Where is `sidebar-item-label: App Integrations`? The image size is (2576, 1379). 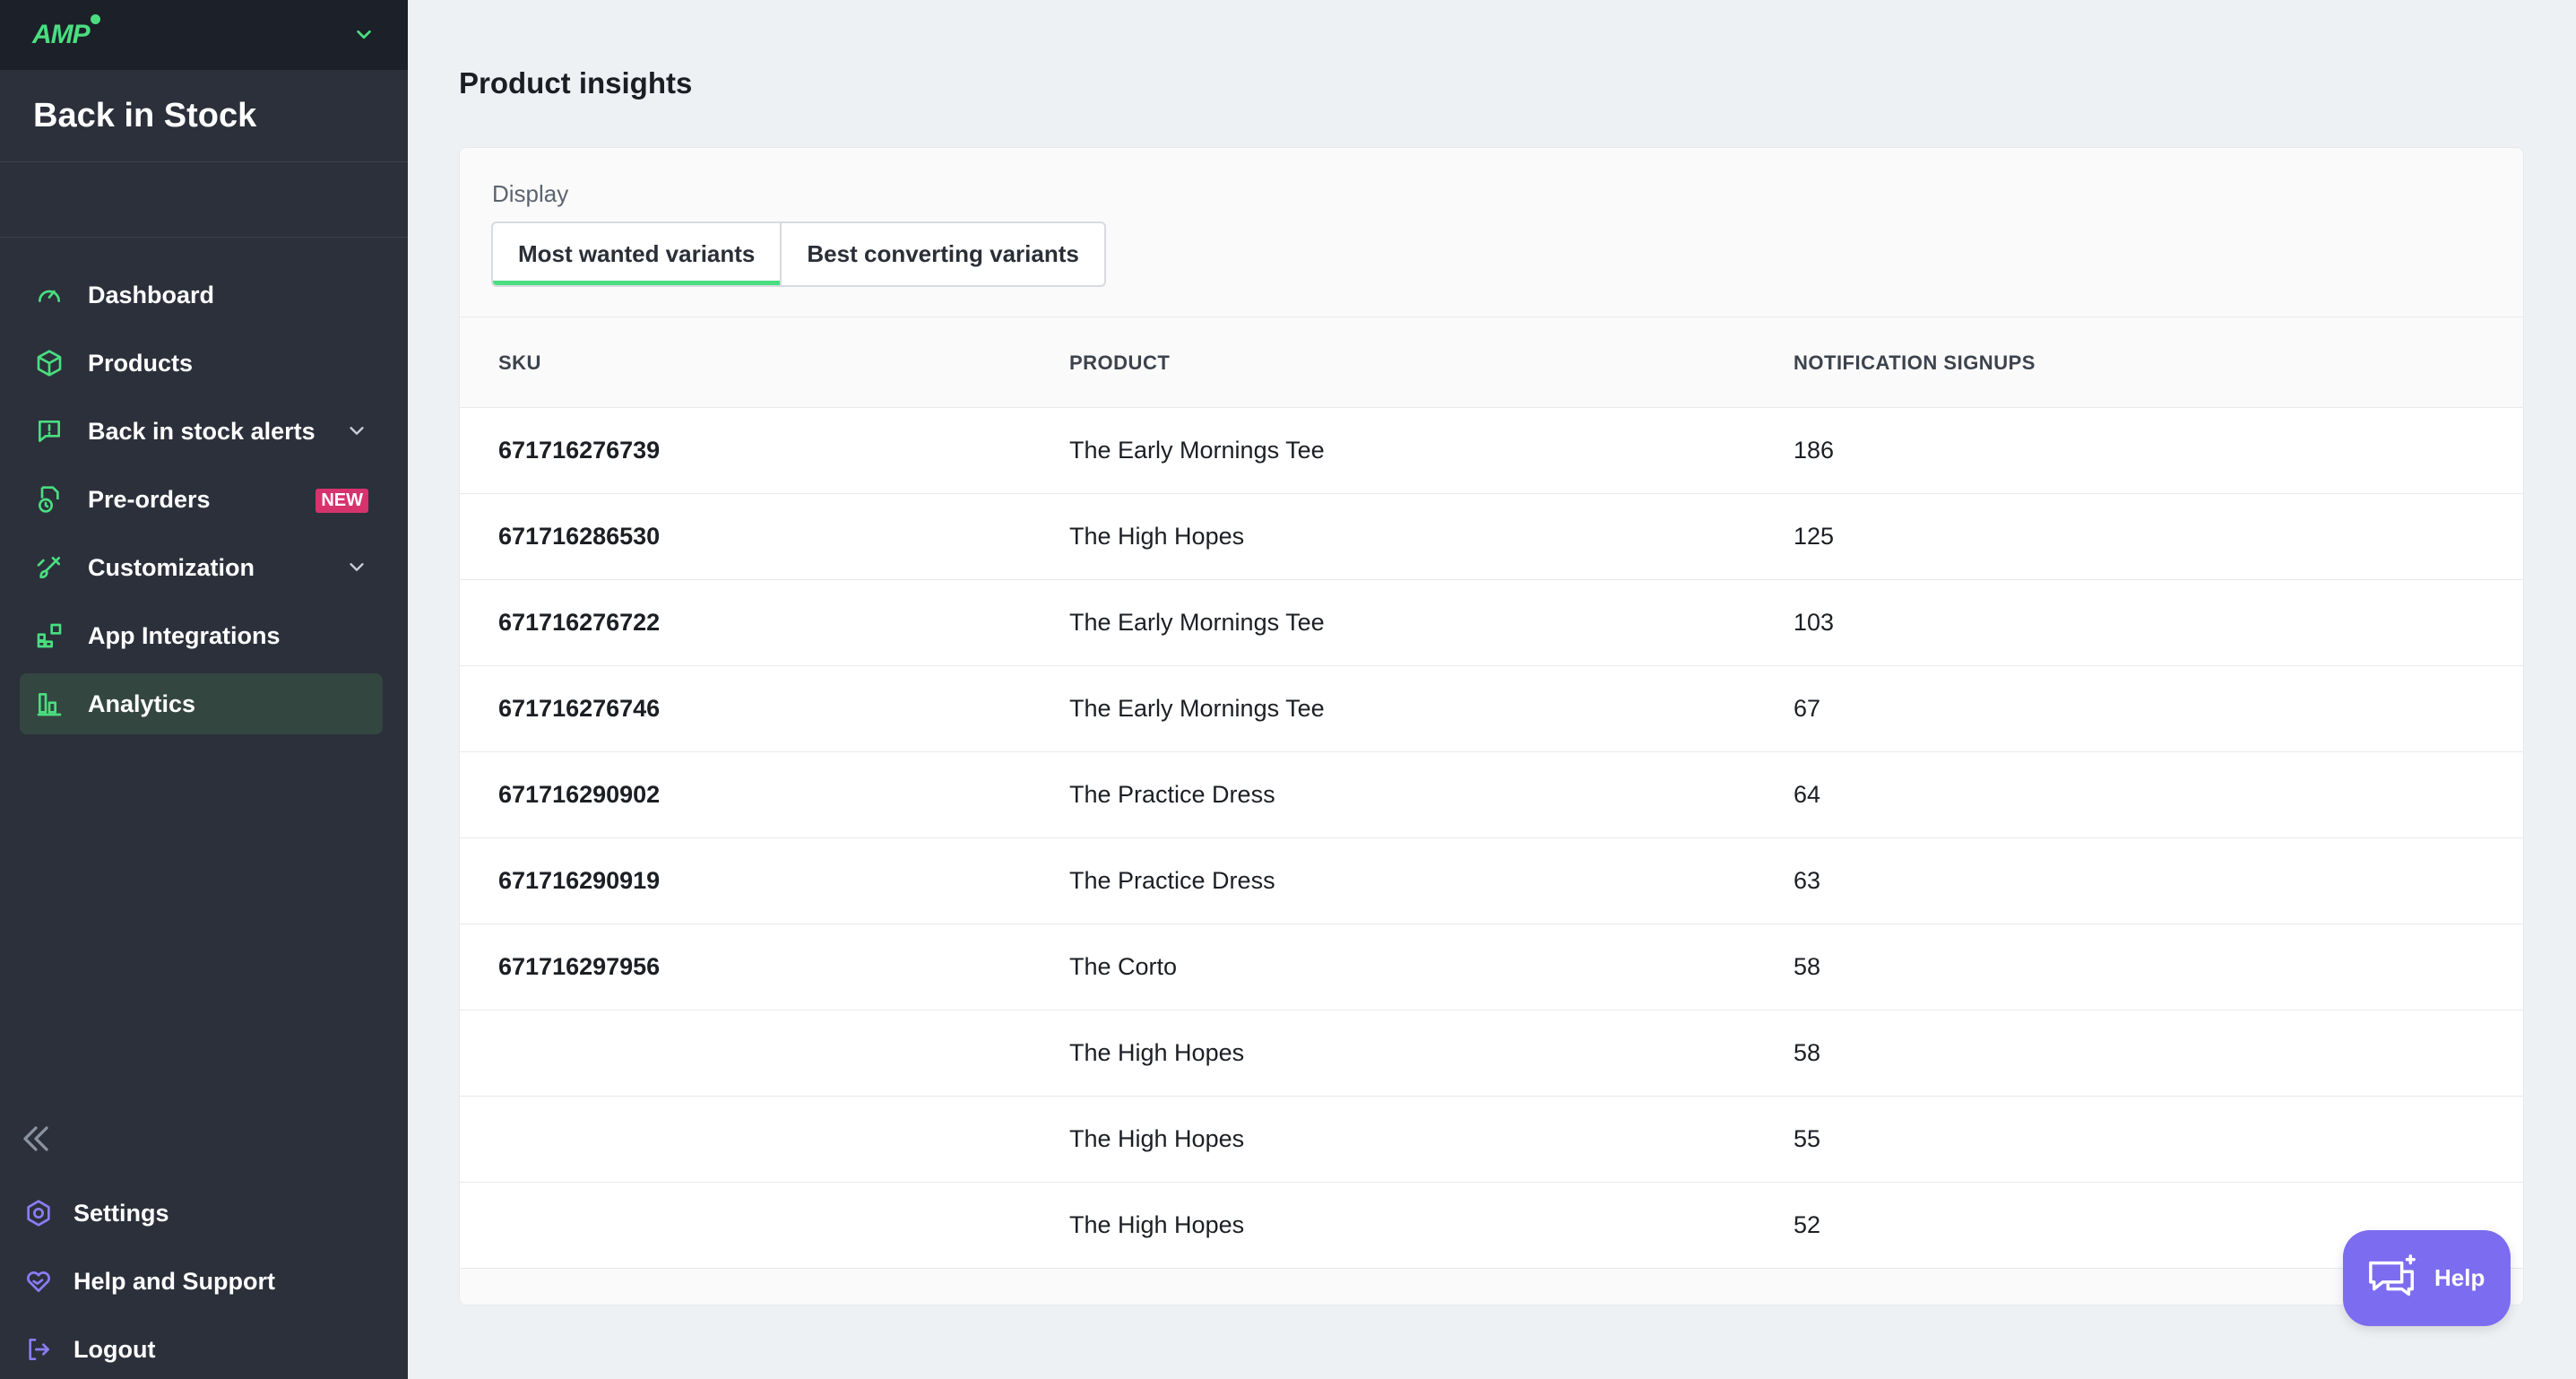
sidebar-item-label: App Integrations is located at coordinates (184, 635).